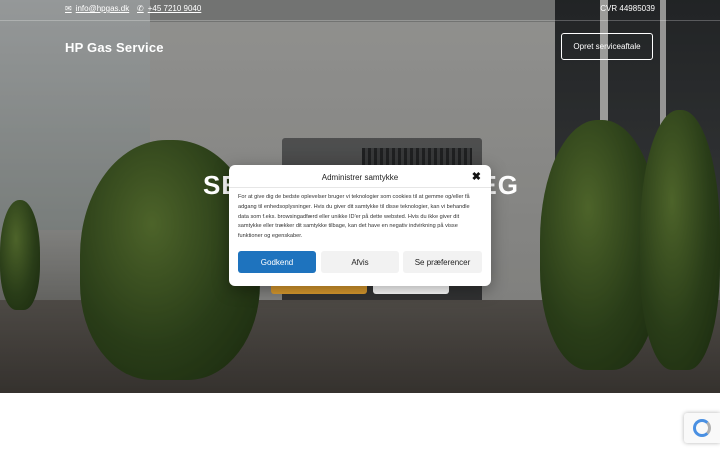 The image size is (720, 450). I want to click on recaptcha-icon, so click(702, 428).